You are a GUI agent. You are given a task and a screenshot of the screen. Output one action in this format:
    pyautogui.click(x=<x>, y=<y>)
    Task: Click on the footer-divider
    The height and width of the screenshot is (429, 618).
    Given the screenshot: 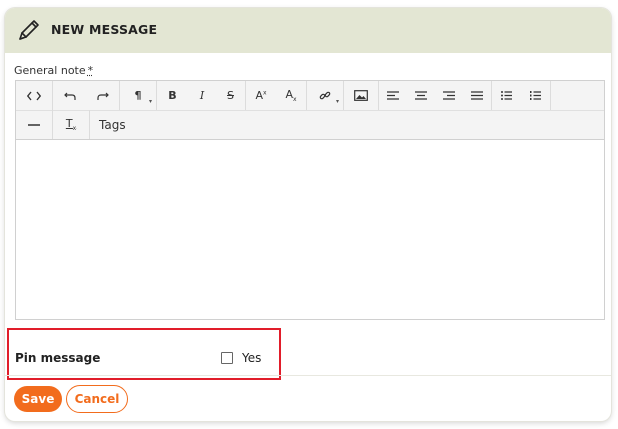 What is the action you would take?
    pyautogui.click(x=308, y=375)
    